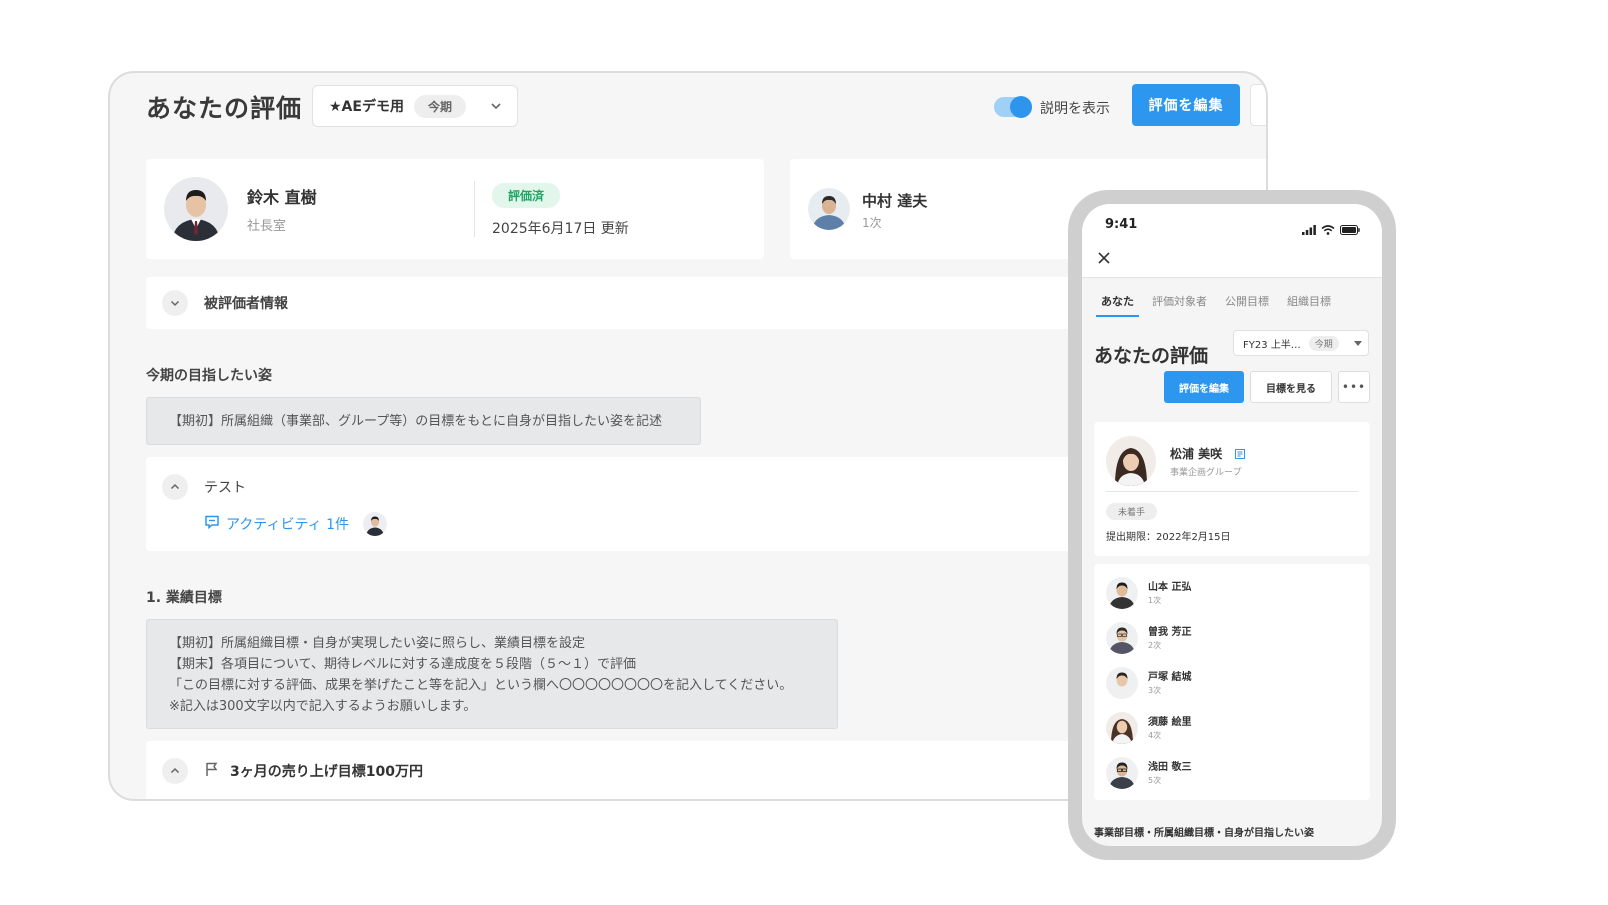  I want to click on close-icon, so click(1104, 258).